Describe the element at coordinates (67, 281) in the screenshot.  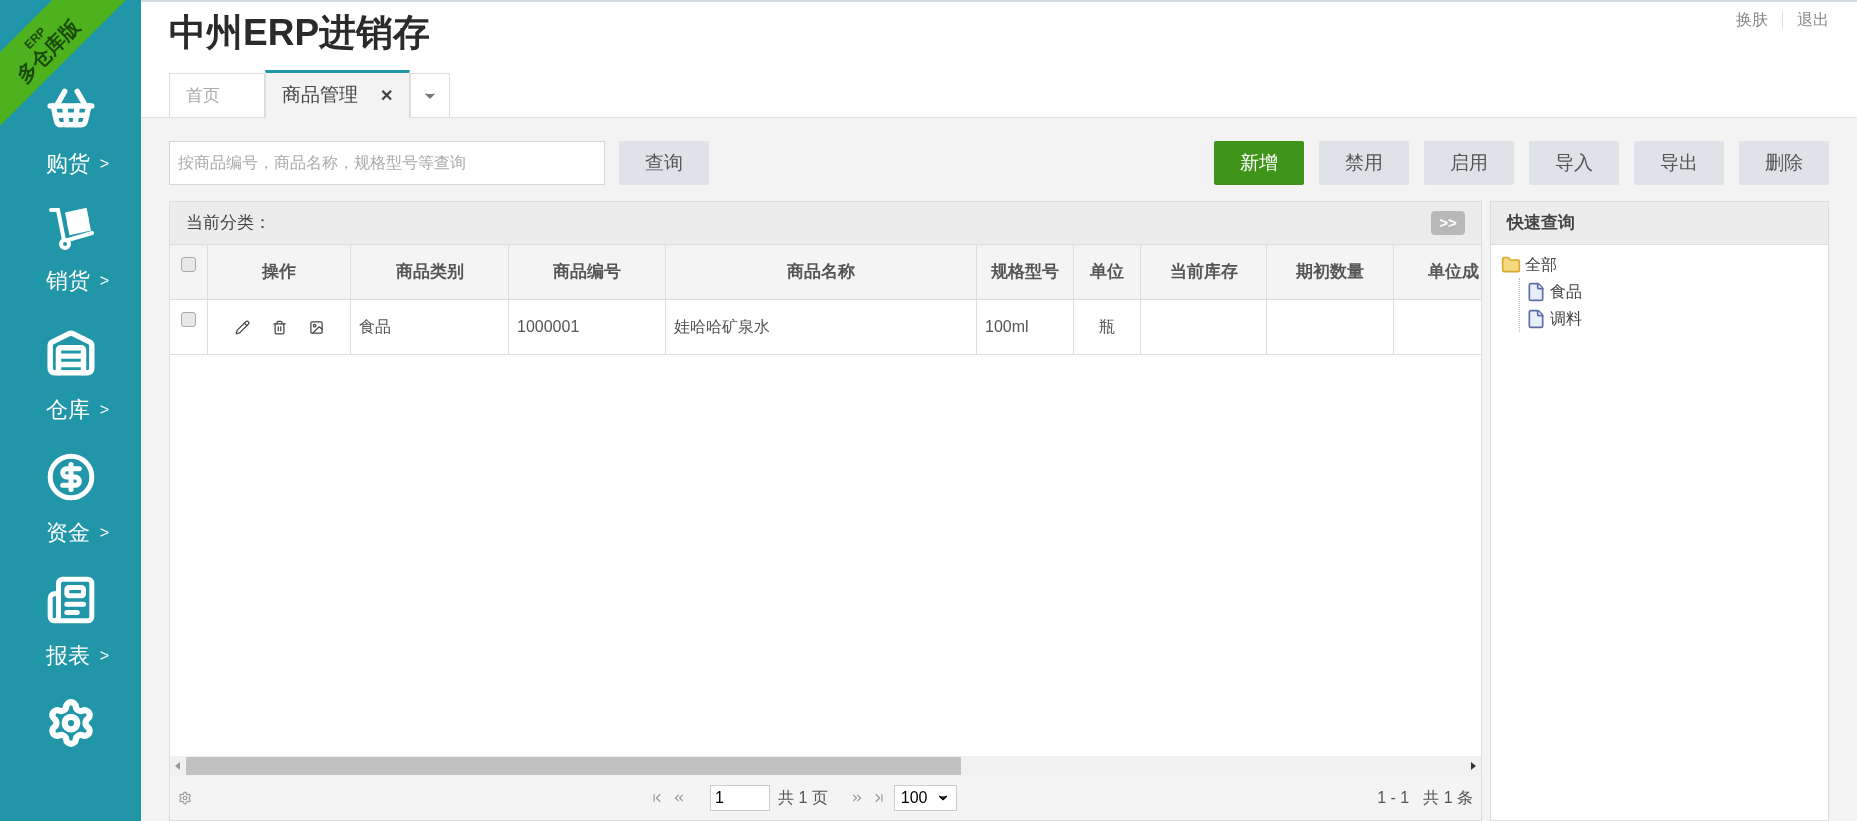
I see `menu-label: 销货` at that location.